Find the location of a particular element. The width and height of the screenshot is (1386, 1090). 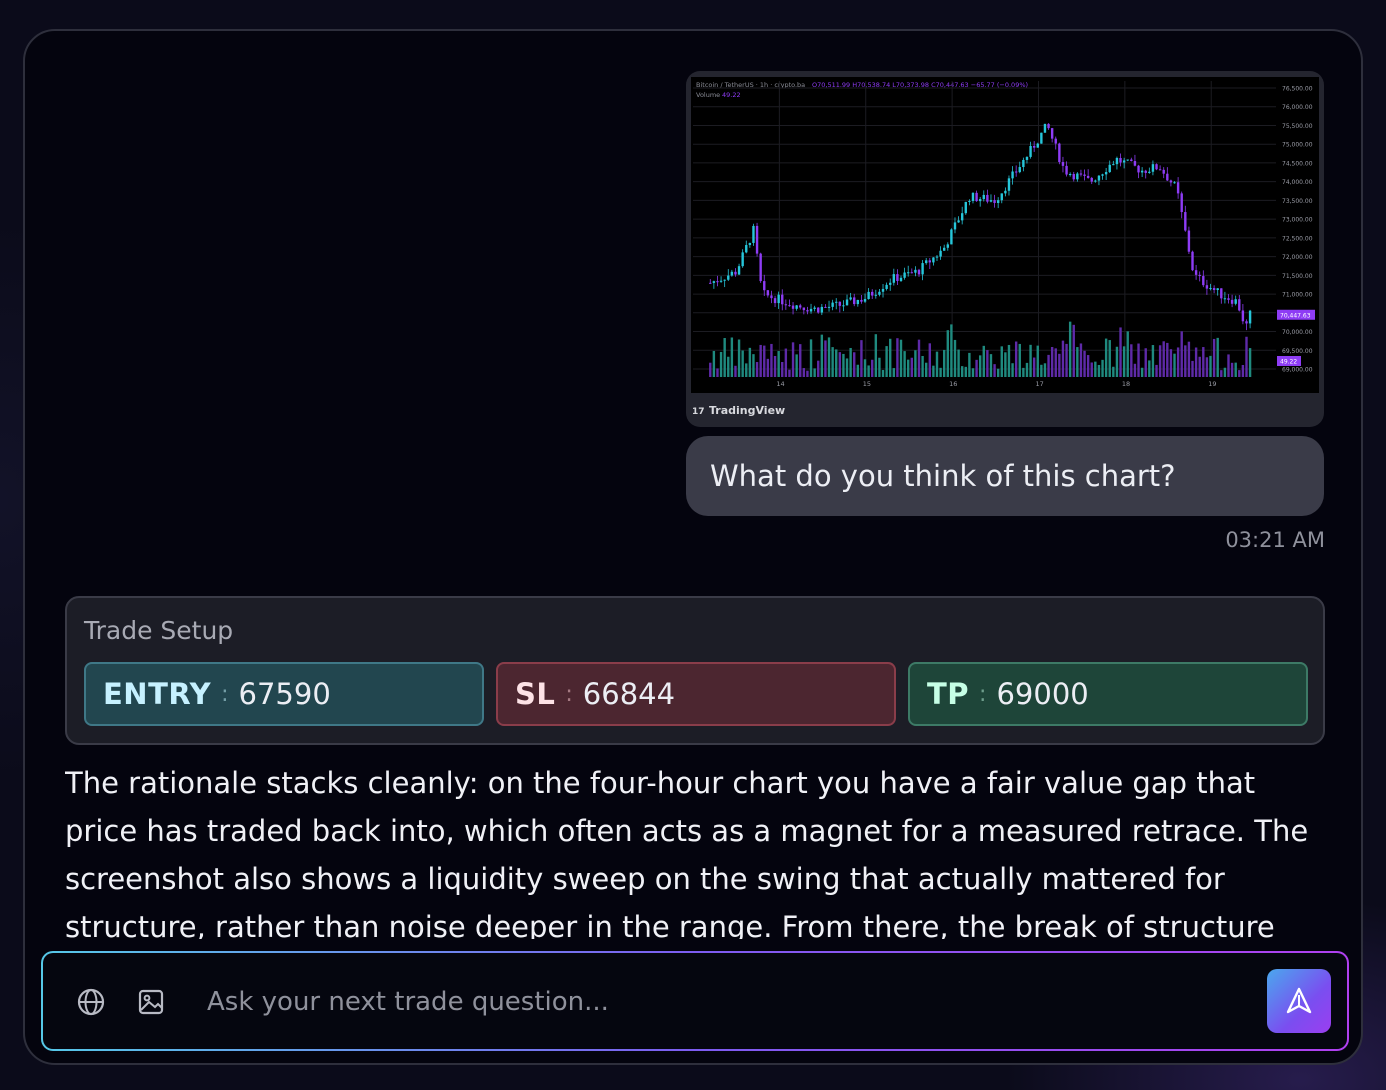

chart-y-tick-label: 76,000.00 is located at coordinates (1297, 107).